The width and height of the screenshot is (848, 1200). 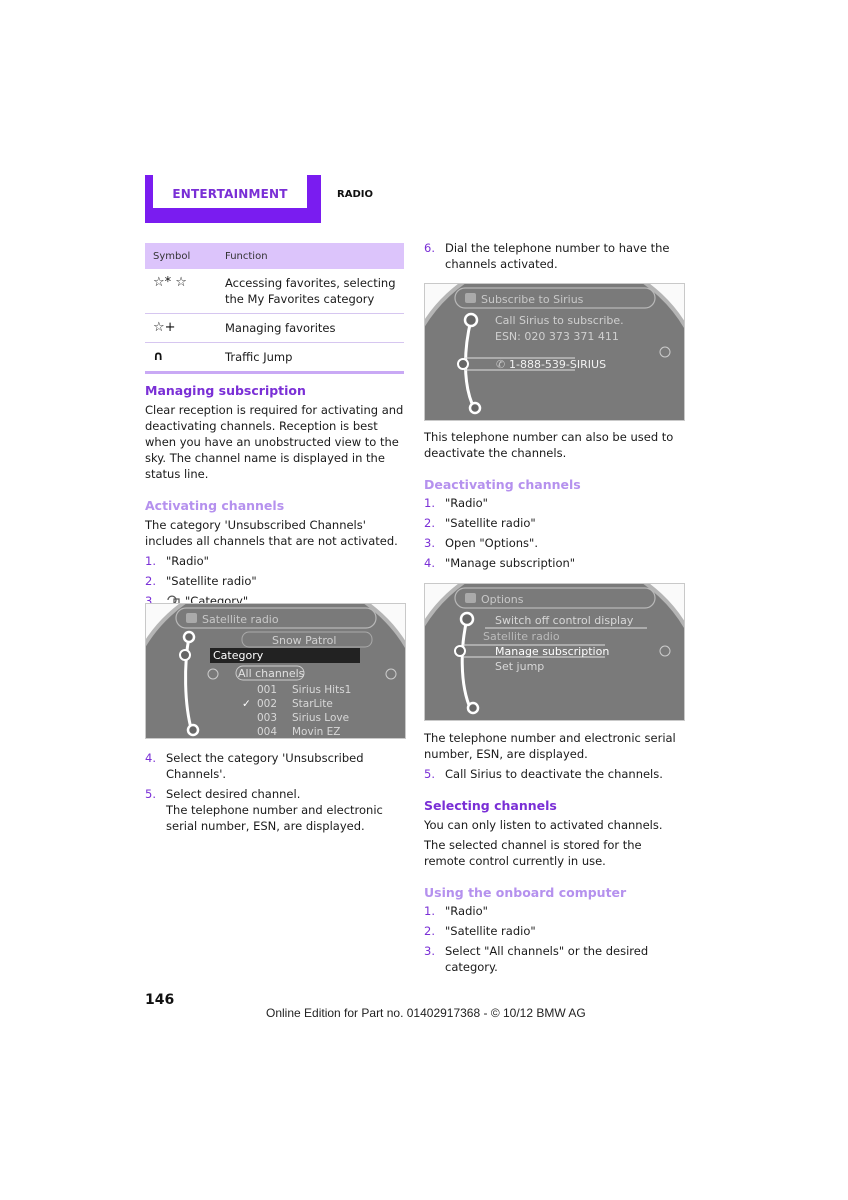 What do you see at coordinates (316, 732) in the screenshot?
I see `channel-name: Movin EZ` at bounding box center [316, 732].